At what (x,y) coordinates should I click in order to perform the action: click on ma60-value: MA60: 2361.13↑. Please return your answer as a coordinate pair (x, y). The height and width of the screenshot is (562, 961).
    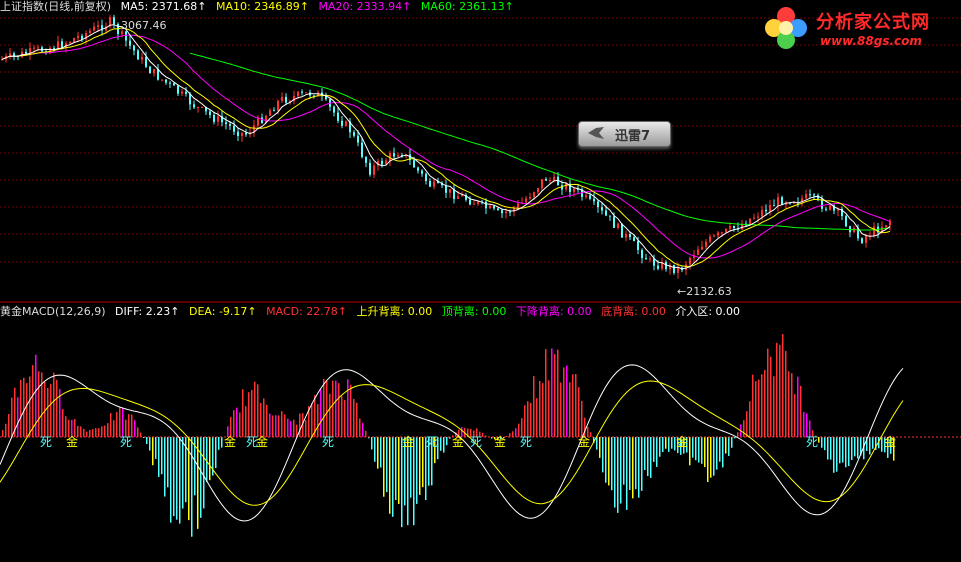
    Looking at the image, I should click on (467, 6).